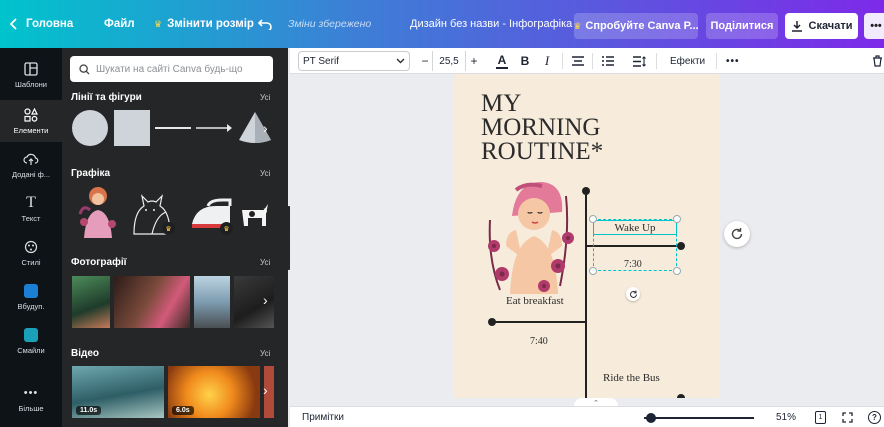  I want to click on page-icon: 1, so click(820, 417).